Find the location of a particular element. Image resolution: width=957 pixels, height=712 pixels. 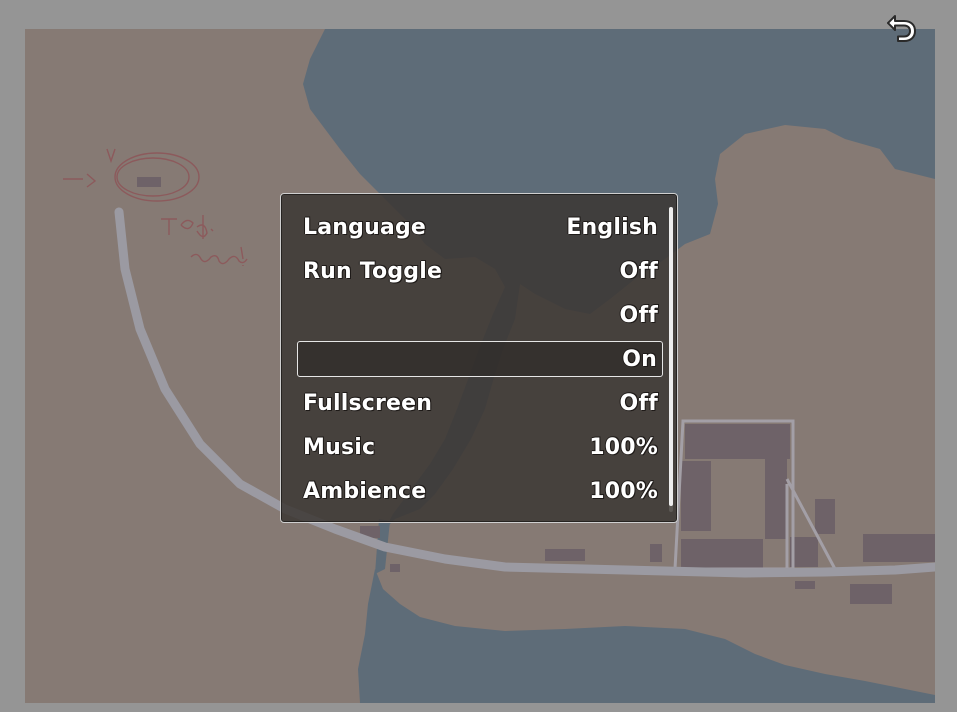

back-button is located at coordinates (902, 28).